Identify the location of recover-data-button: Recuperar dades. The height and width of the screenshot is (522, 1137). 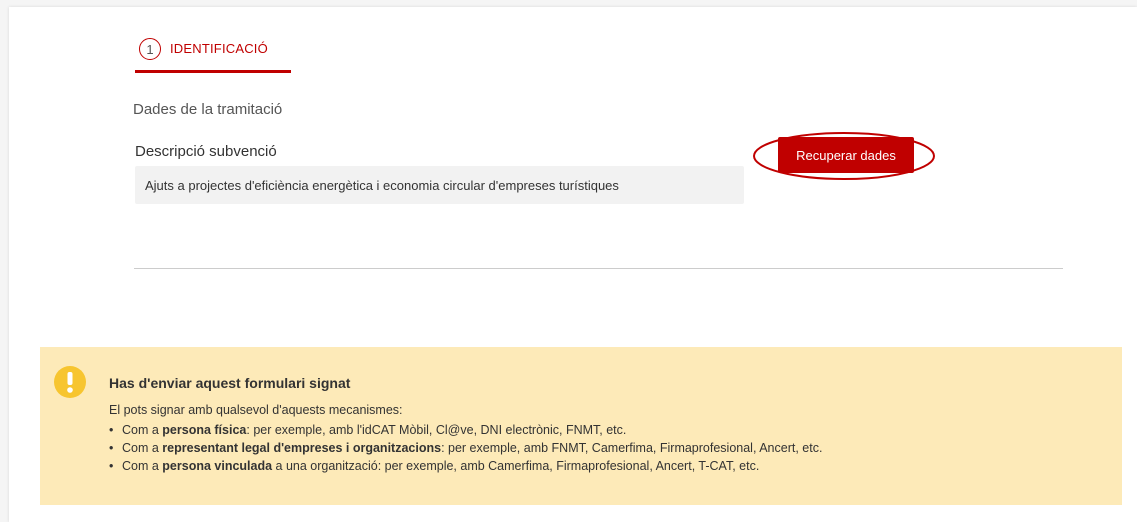
(846, 155).